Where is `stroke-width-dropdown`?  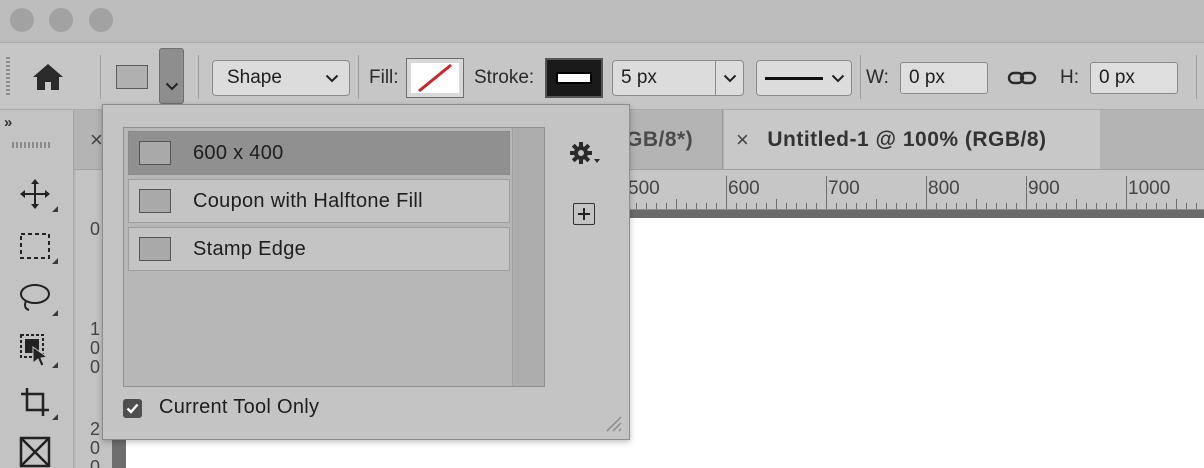
stroke-width-dropdown is located at coordinates (729, 78).